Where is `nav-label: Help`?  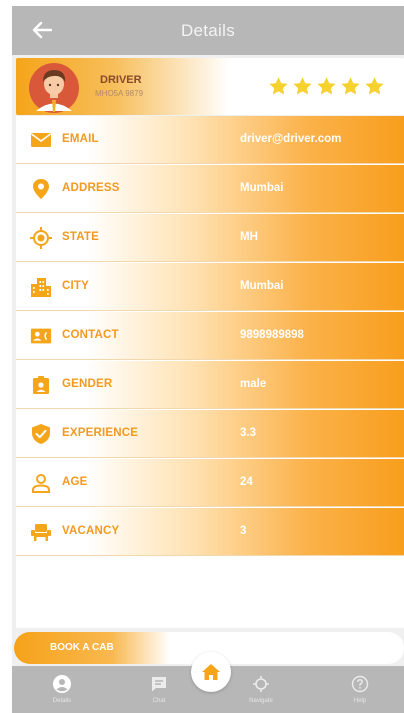
nav-label: Help is located at coordinates (360, 701).